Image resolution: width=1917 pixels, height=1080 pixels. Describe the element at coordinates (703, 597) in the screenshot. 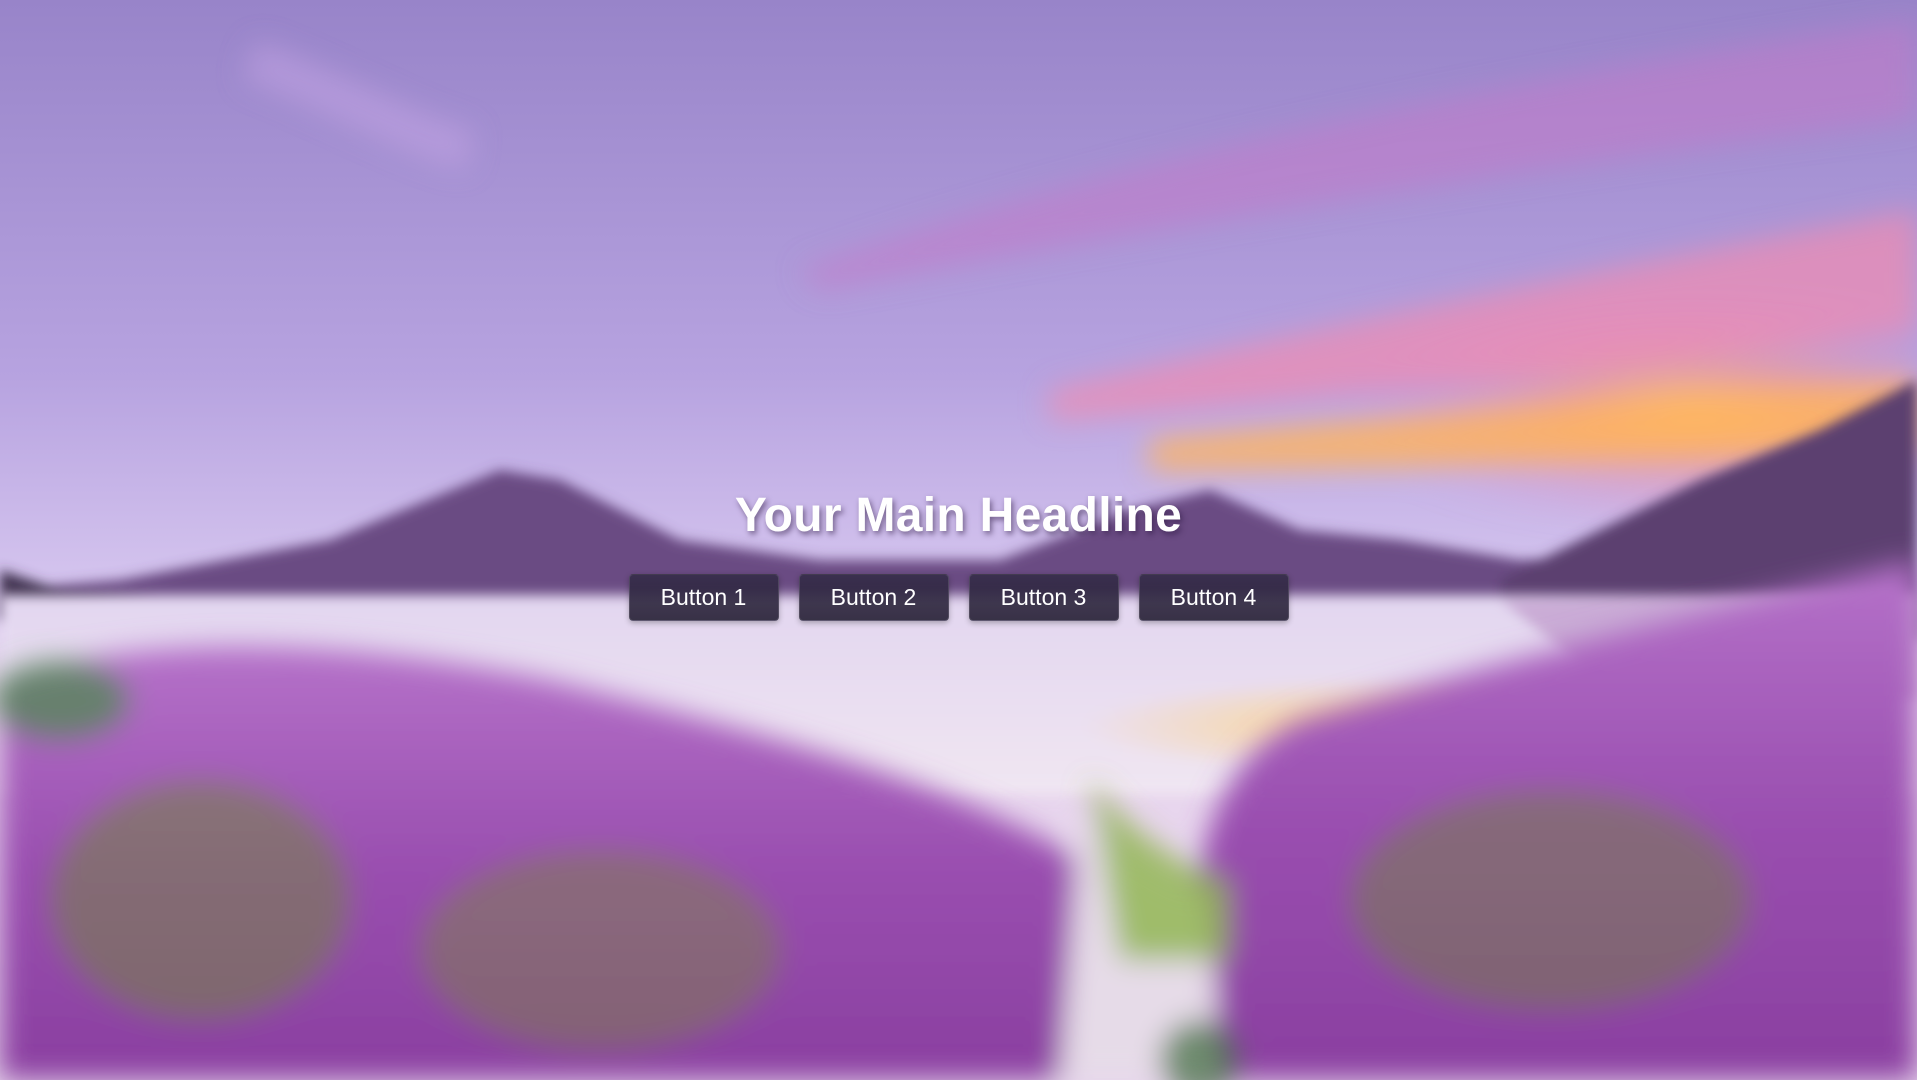

I see `button-1: Button 1` at that location.